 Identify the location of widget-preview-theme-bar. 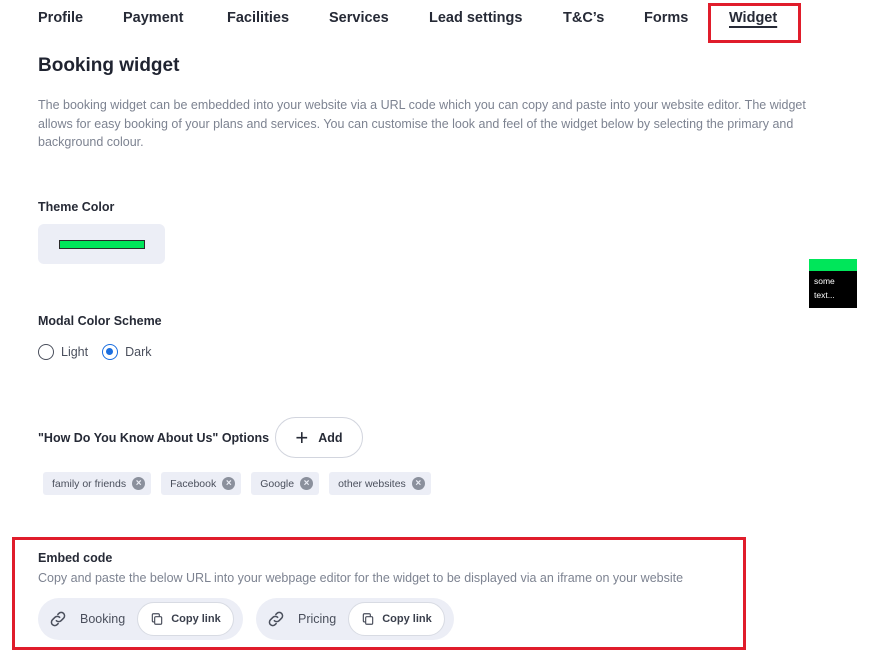
(833, 265).